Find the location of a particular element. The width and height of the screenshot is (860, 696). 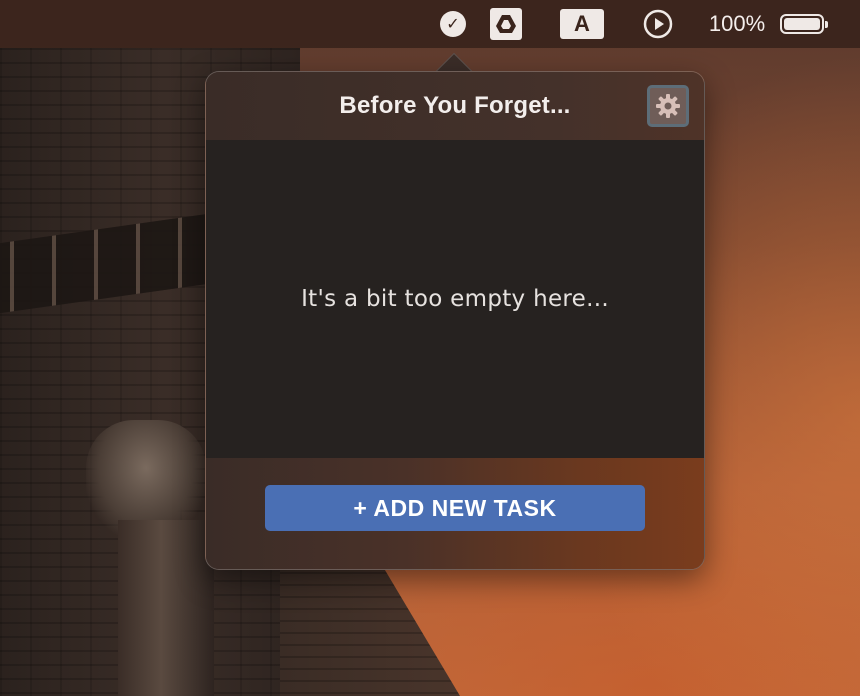

google-drive-icon is located at coordinates (506, 24).